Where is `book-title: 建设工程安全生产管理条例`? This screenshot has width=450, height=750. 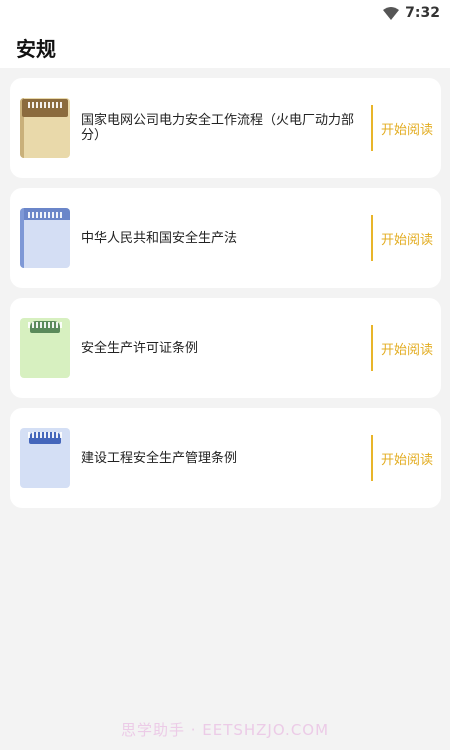 book-title: 建设工程安全生产管理条例 is located at coordinates (159, 458).